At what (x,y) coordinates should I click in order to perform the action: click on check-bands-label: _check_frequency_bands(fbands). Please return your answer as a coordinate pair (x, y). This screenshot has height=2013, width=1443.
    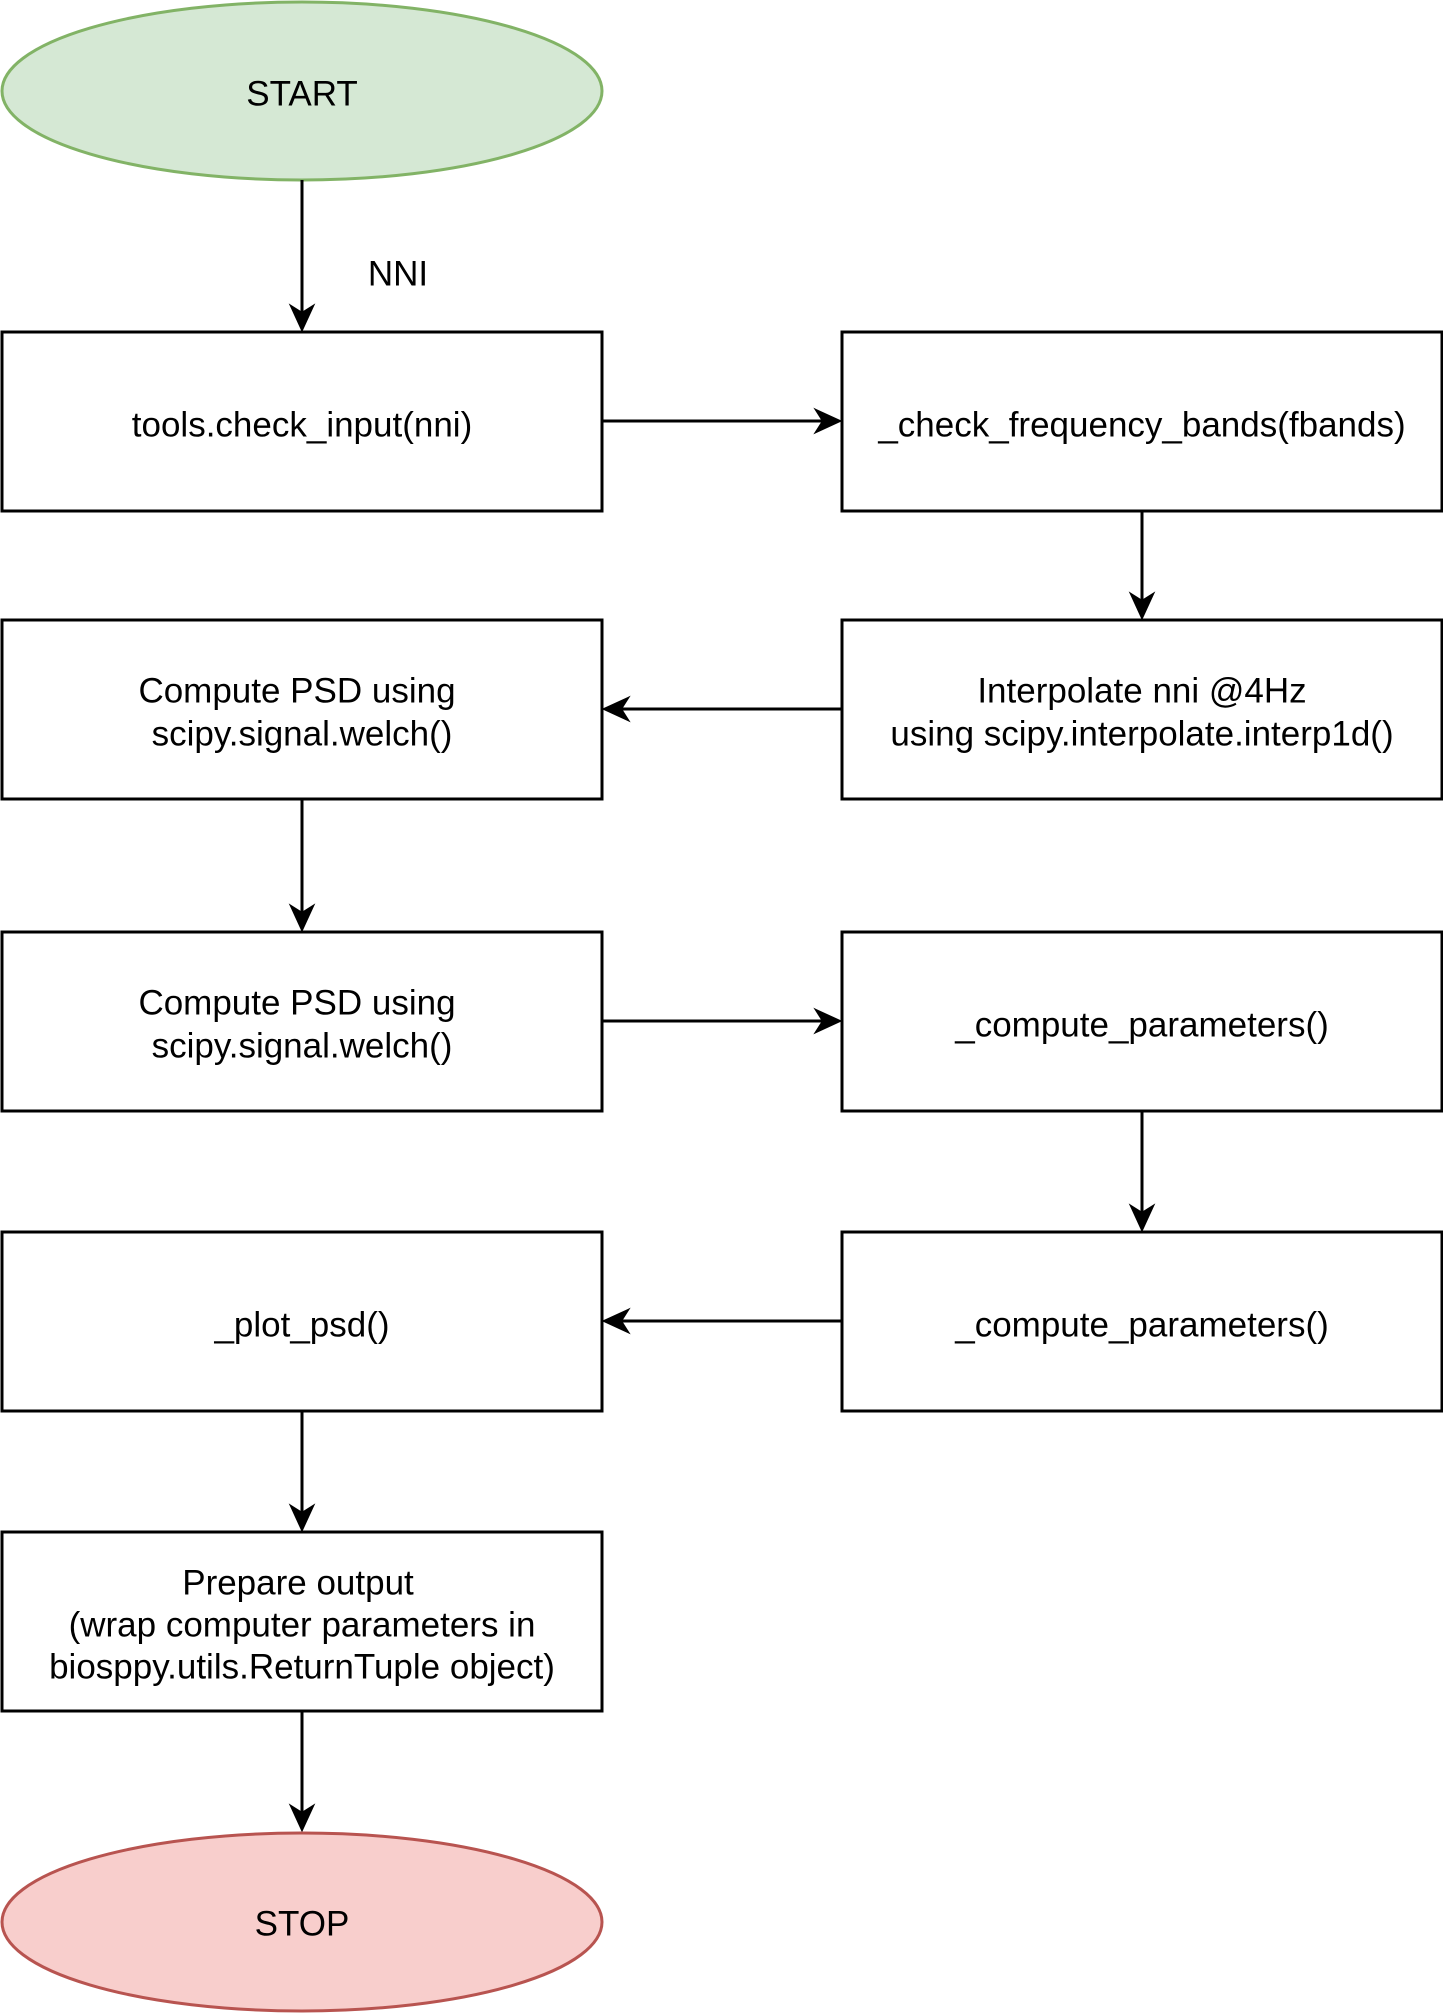
    Looking at the image, I should click on (1141, 424).